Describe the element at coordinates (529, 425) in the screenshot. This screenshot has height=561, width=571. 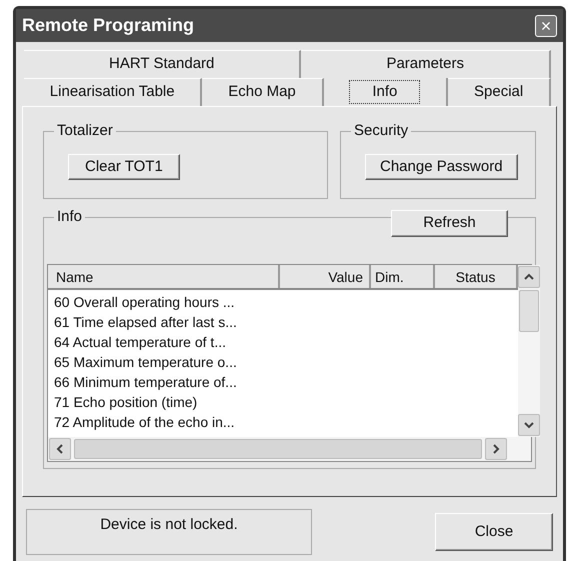
I see `scroll-down-icon` at that location.